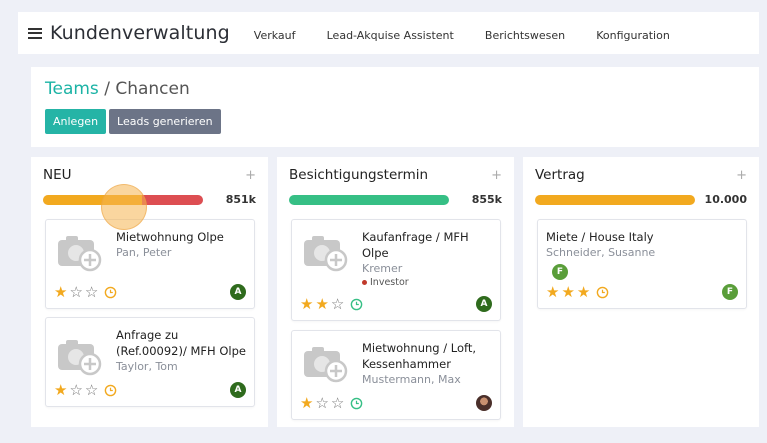 This screenshot has height=443, width=767. I want to click on column-total: 10.000, so click(725, 199).